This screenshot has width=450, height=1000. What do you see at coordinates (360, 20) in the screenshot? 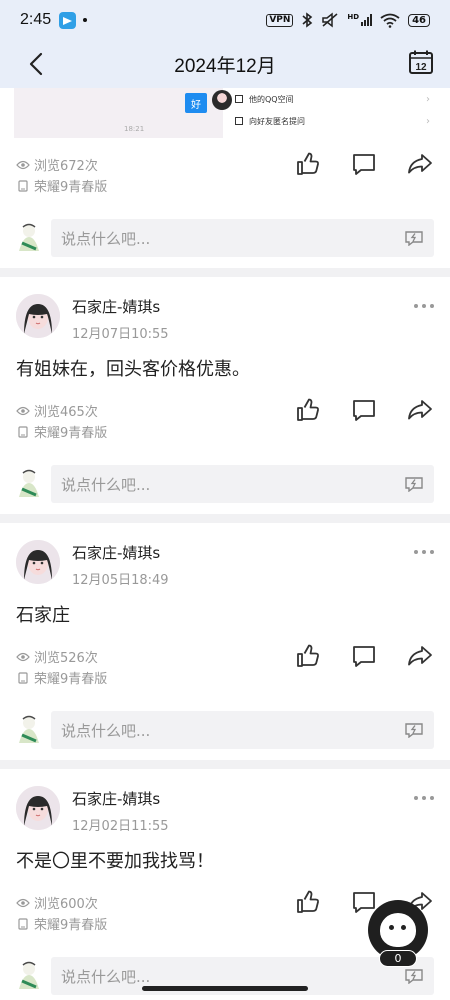
I see `cellular-signal-icon: HD` at bounding box center [360, 20].